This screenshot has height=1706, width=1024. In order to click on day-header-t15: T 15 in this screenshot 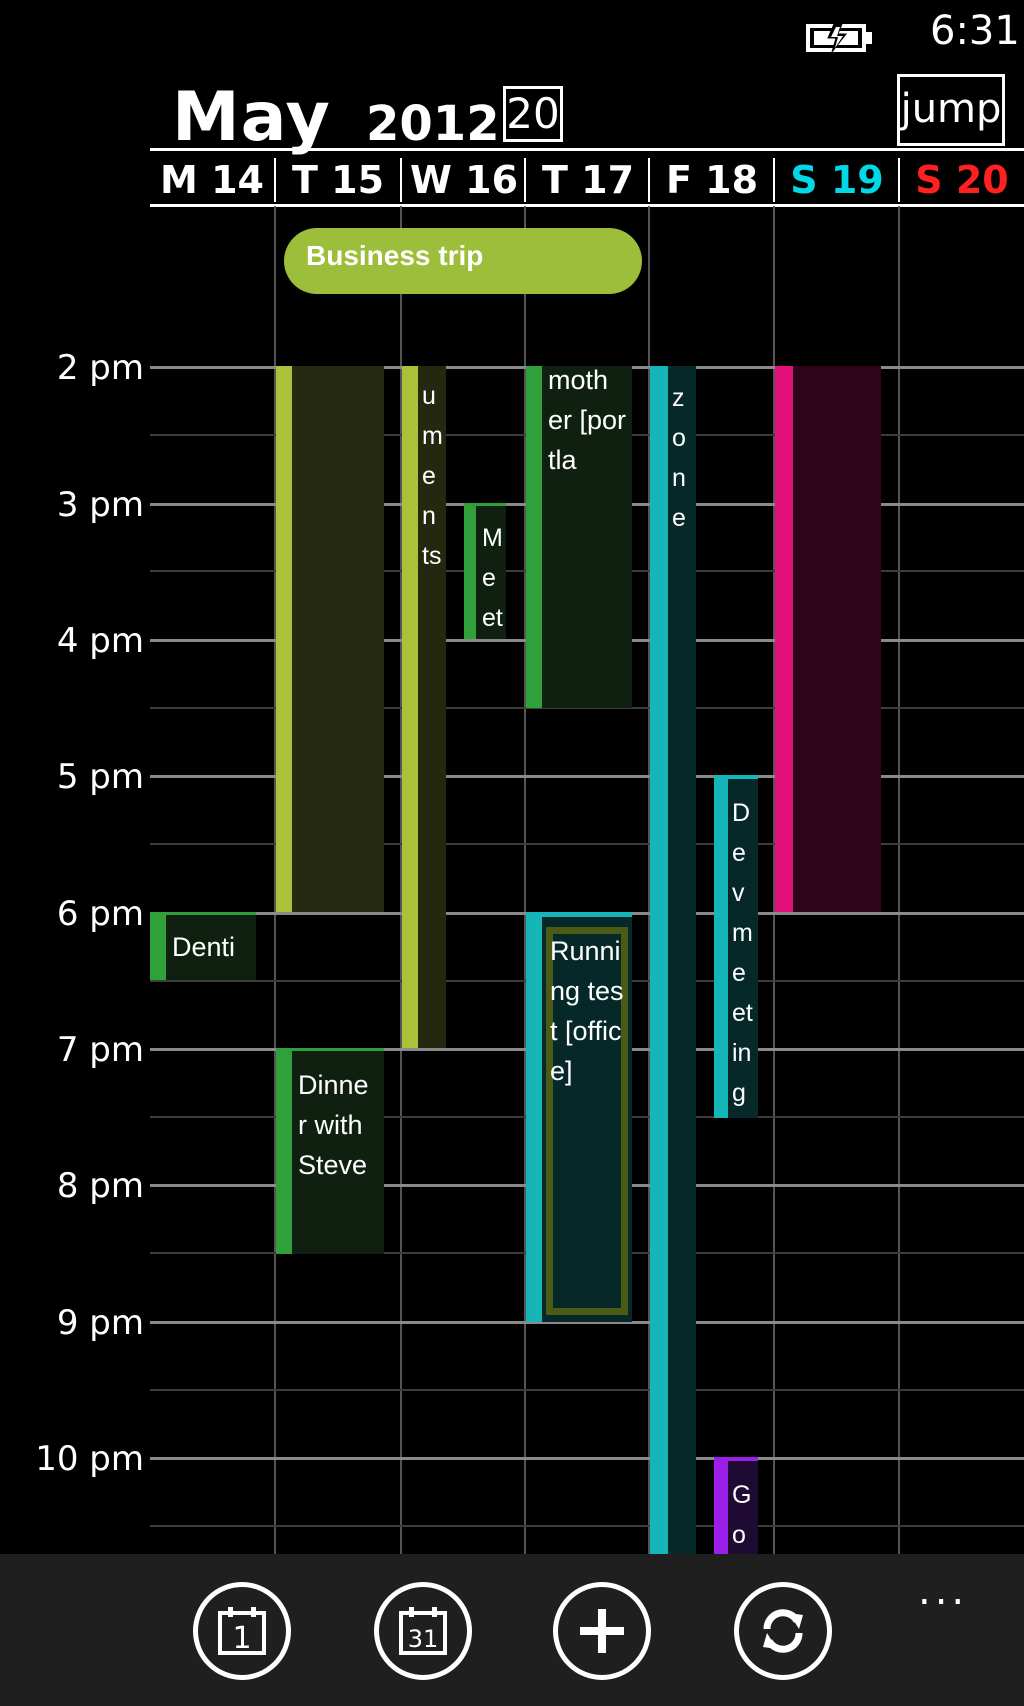, I will do `click(338, 180)`.